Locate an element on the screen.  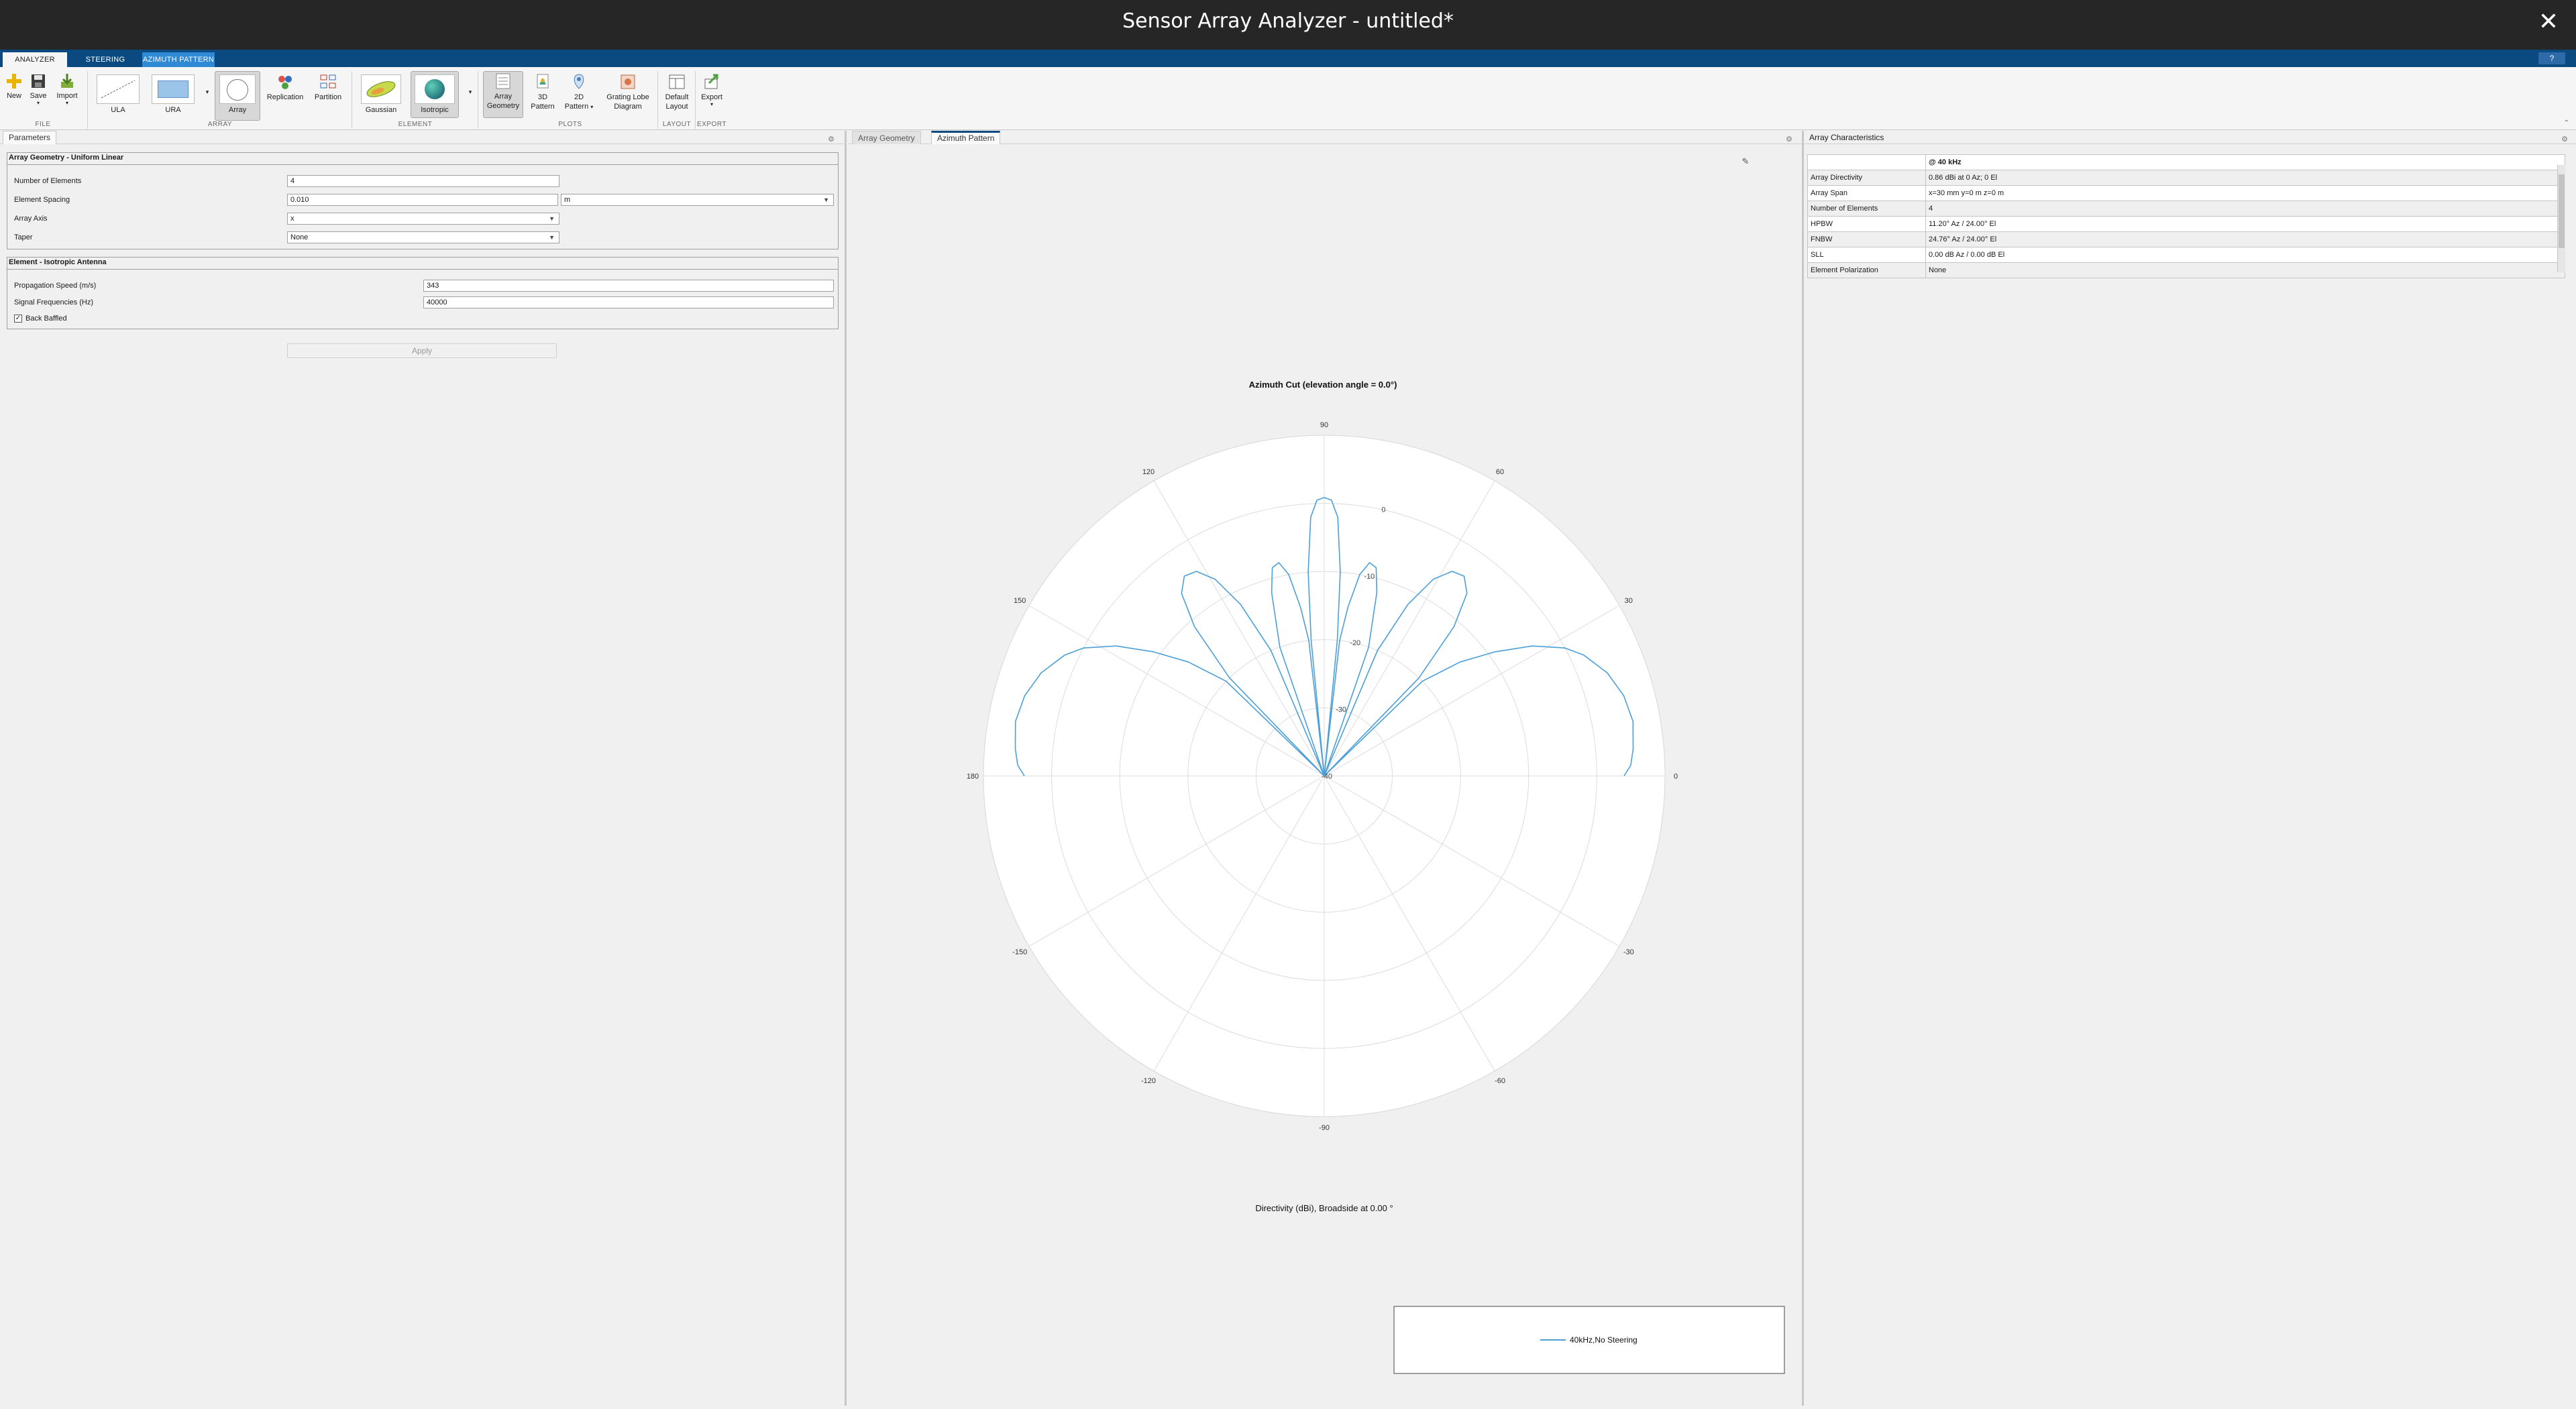
3d-pattern-label-1: 3D is located at coordinates (542, 97).